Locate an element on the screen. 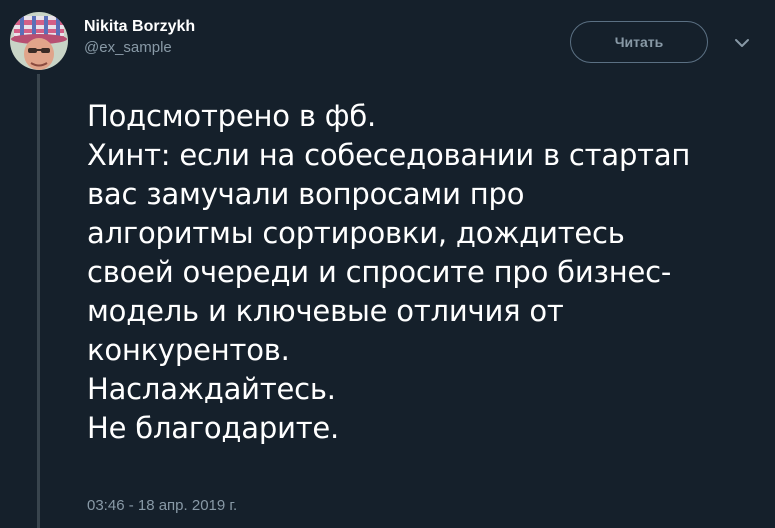  tweet-text-line: вас замучали вопросами про is located at coordinates (306, 194).